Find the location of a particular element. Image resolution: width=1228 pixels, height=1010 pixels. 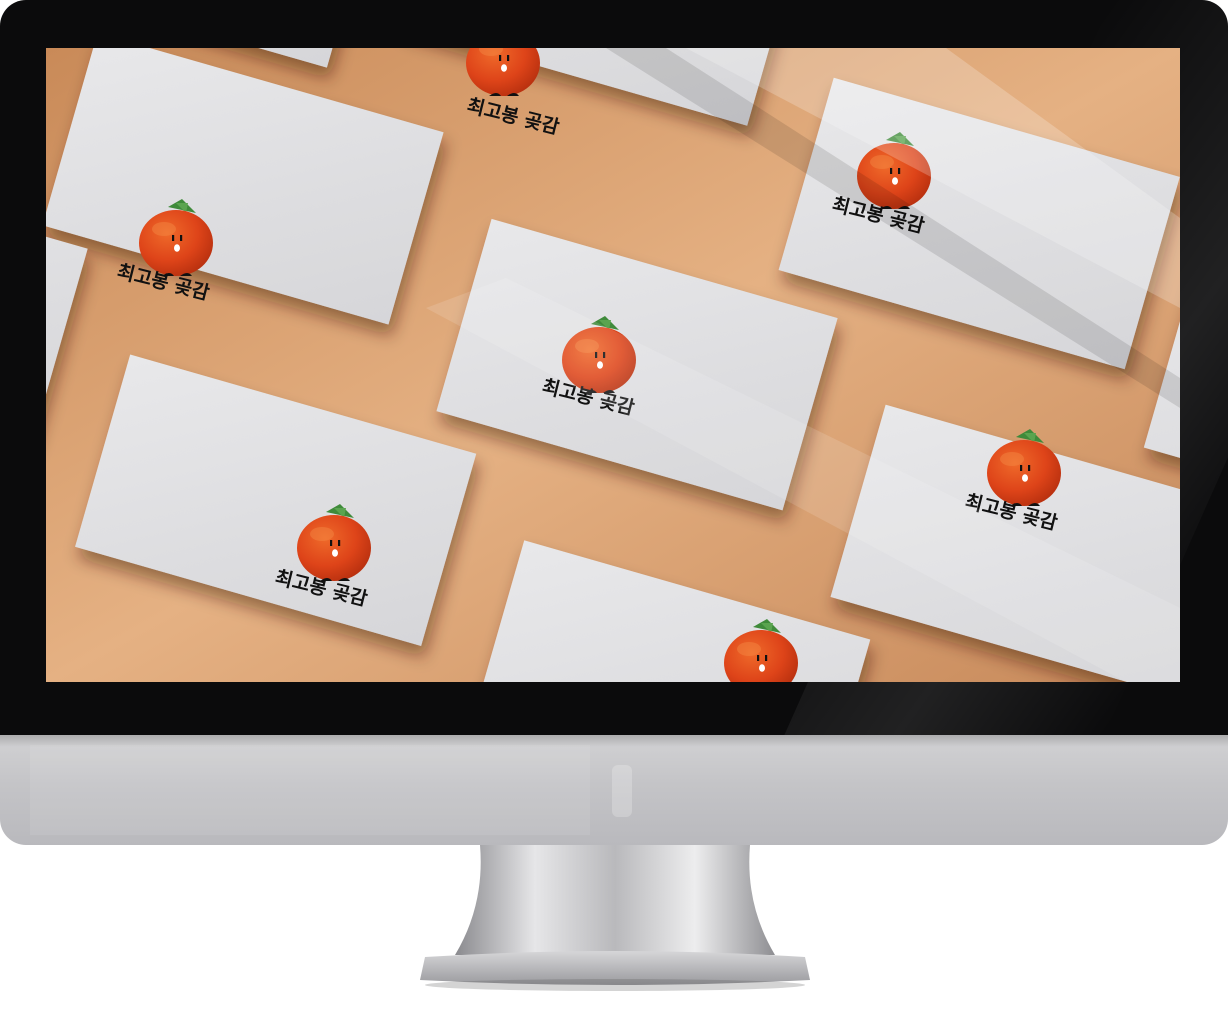

monitor-chin is located at coordinates (614, 790).